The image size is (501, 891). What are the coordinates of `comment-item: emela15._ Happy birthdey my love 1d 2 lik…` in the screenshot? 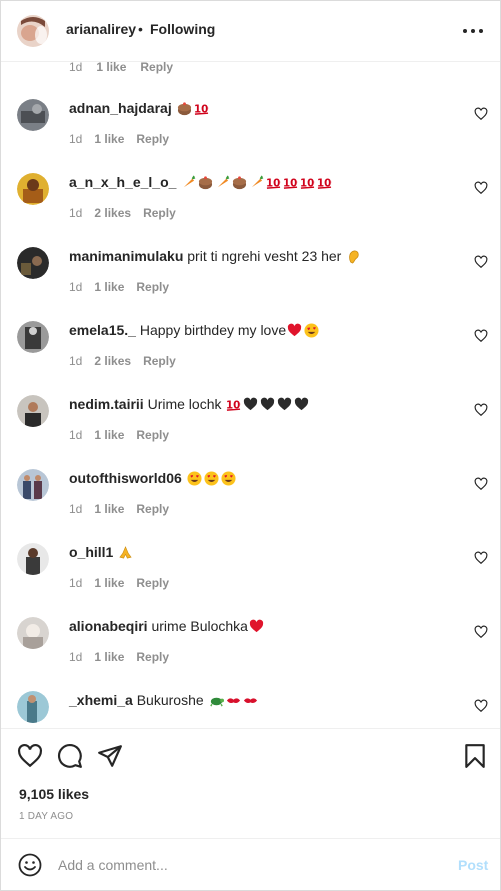 It's located at (250, 358).